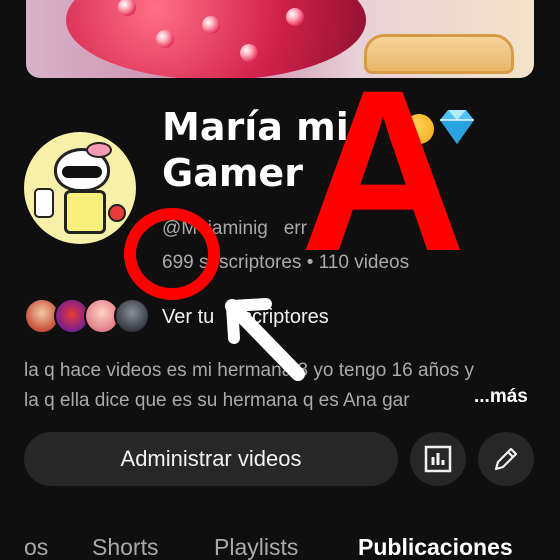  Describe the element at coordinates (457, 127) in the screenshot. I see `diamond-emoji-icon` at that location.